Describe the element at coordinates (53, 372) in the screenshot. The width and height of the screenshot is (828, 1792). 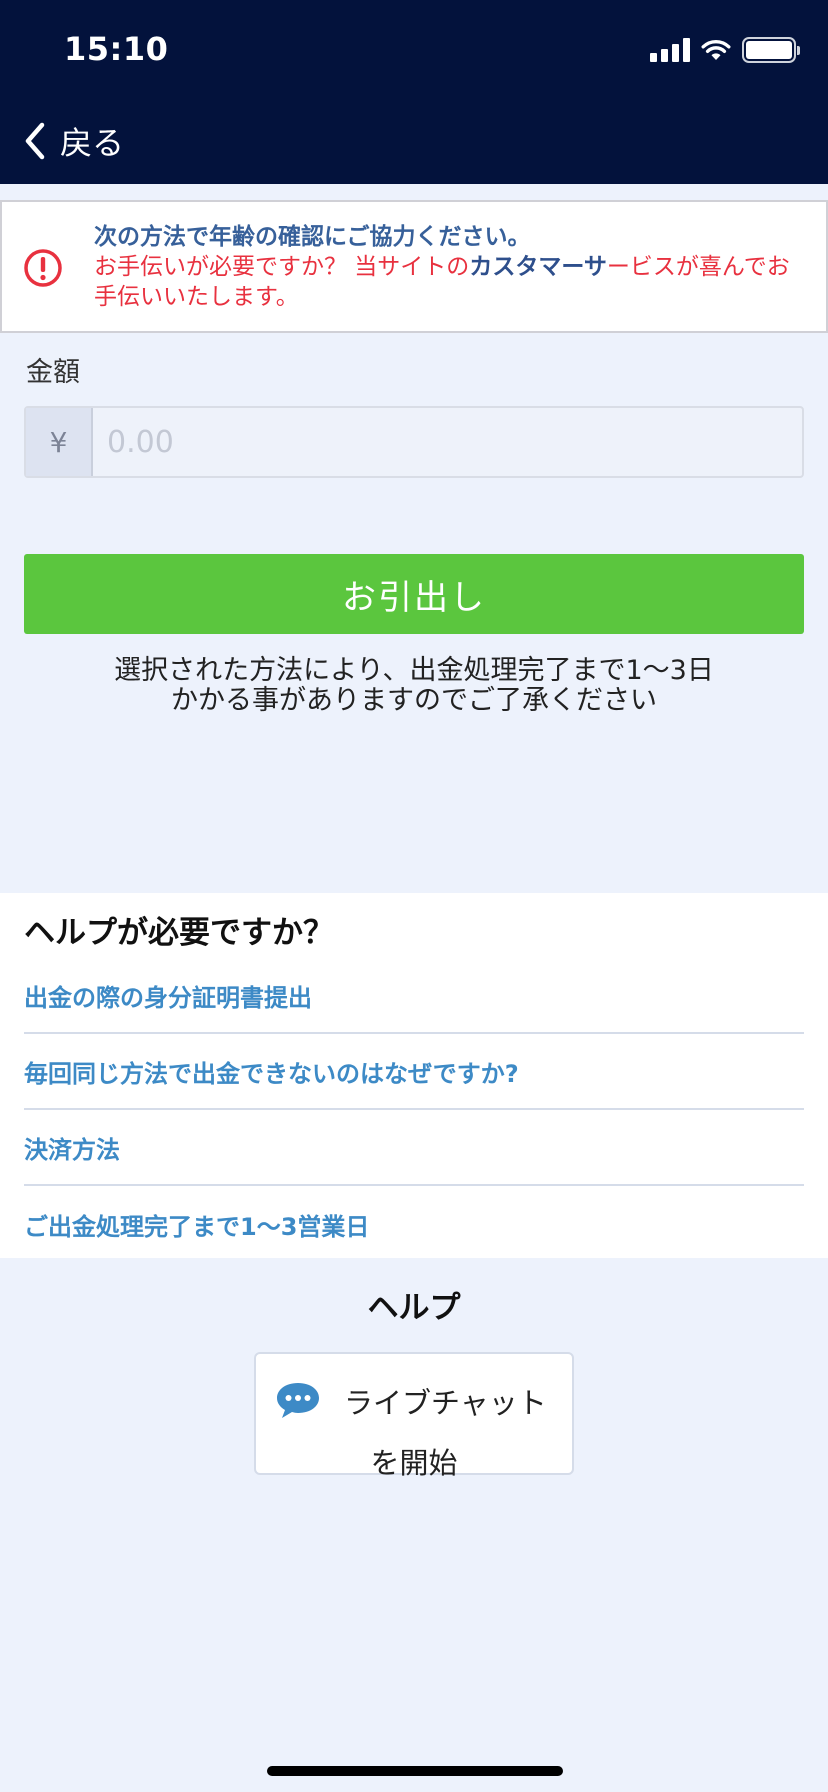
I see `amount-label: 金額` at that location.